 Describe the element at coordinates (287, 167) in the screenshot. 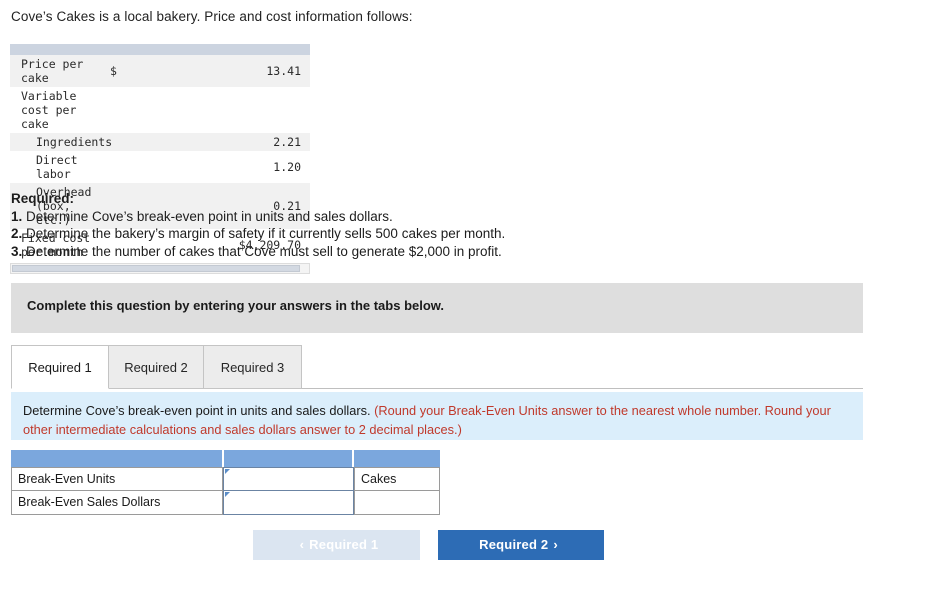

I see `fact-row-value: 1.20` at that location.